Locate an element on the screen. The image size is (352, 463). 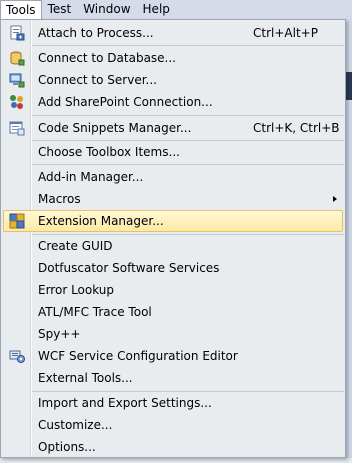
menu-window: Window is located at coordinates (106, 9).